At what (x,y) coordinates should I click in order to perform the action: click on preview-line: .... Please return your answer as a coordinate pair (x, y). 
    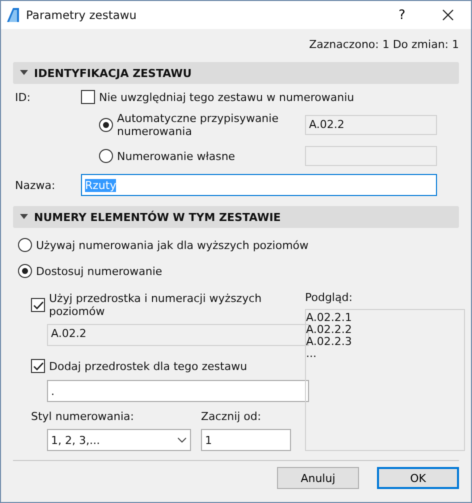
    Looking at the image, I should click on (312, 354).